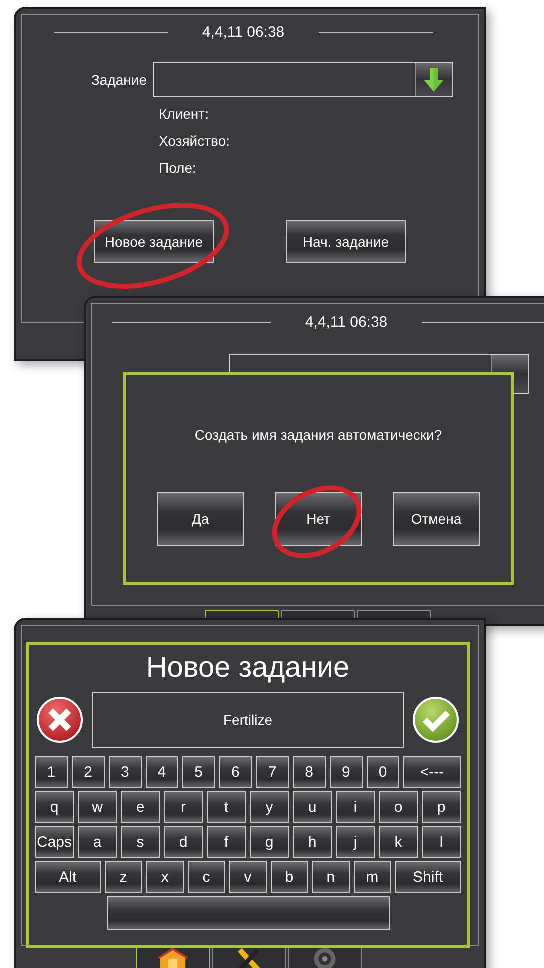 This screenshot has width=544, height=968. Describe the element at coordinates (68, 877) in the screenshot. I see `keyboard-key: Alt` at that location.